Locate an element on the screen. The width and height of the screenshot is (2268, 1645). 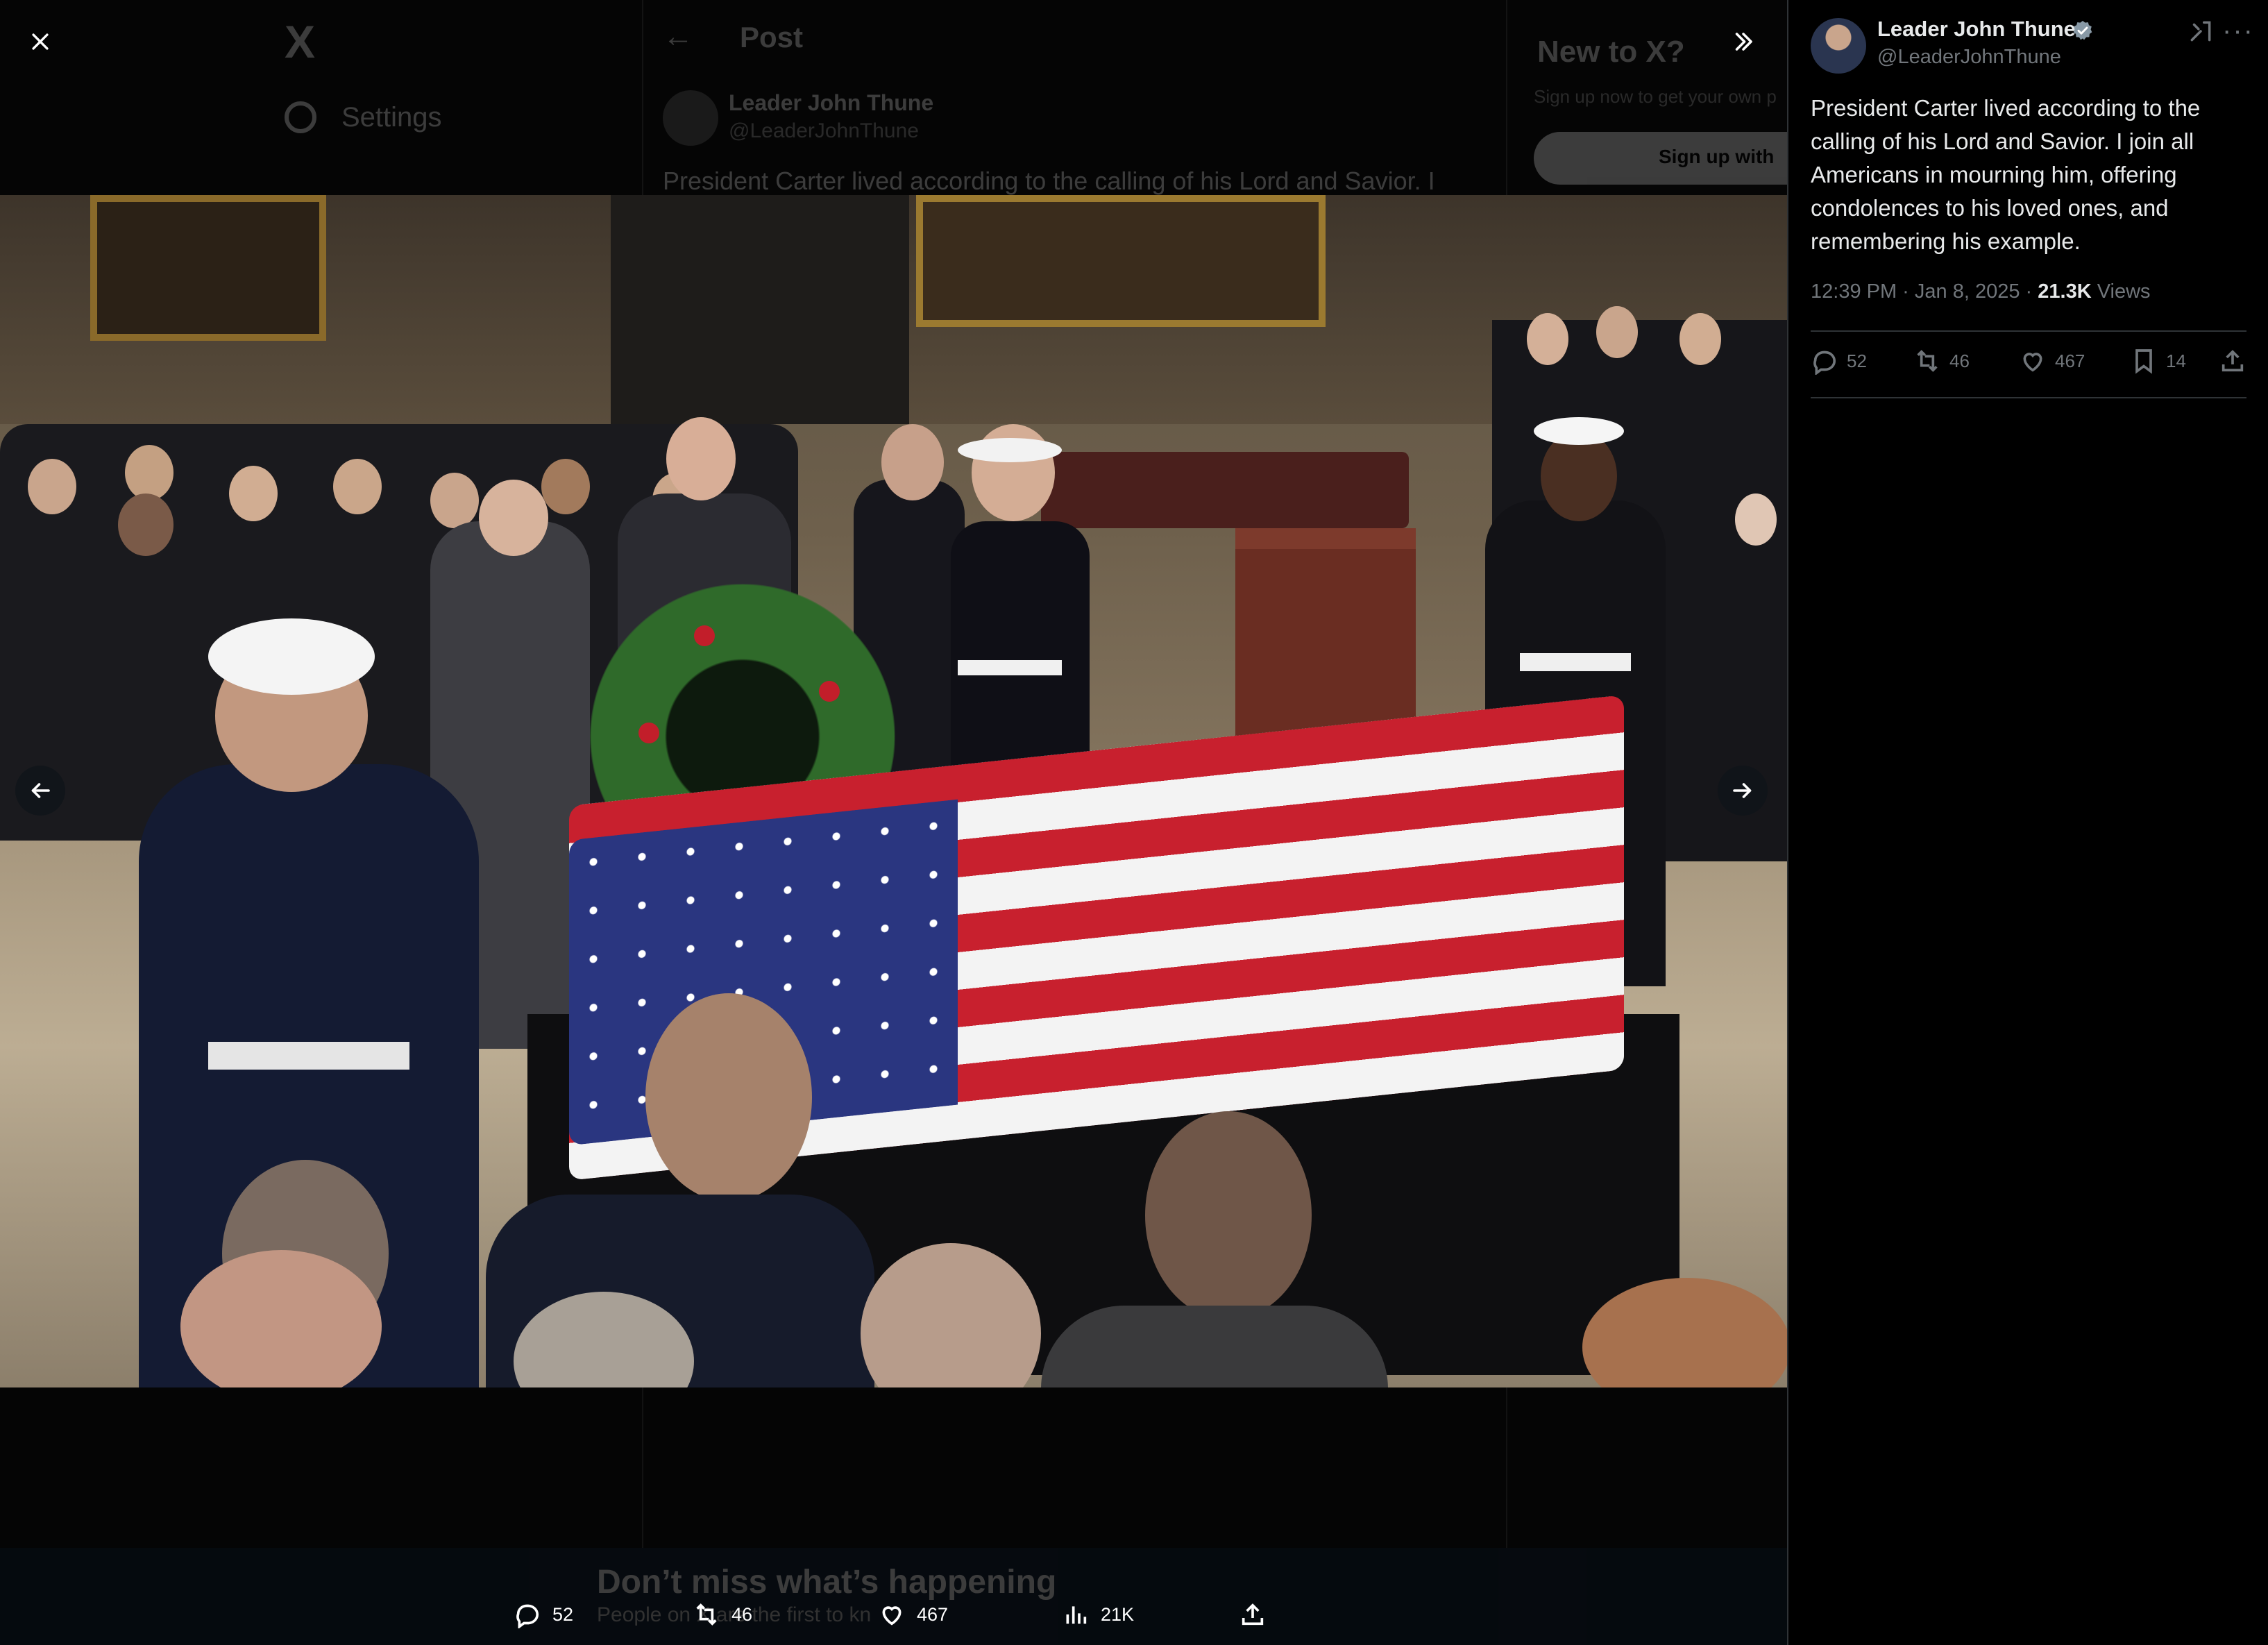
tweet-meta: 12:39 PM · Jan 8, 2025 · 21.3K Views is located at coordinates (1981, 291).